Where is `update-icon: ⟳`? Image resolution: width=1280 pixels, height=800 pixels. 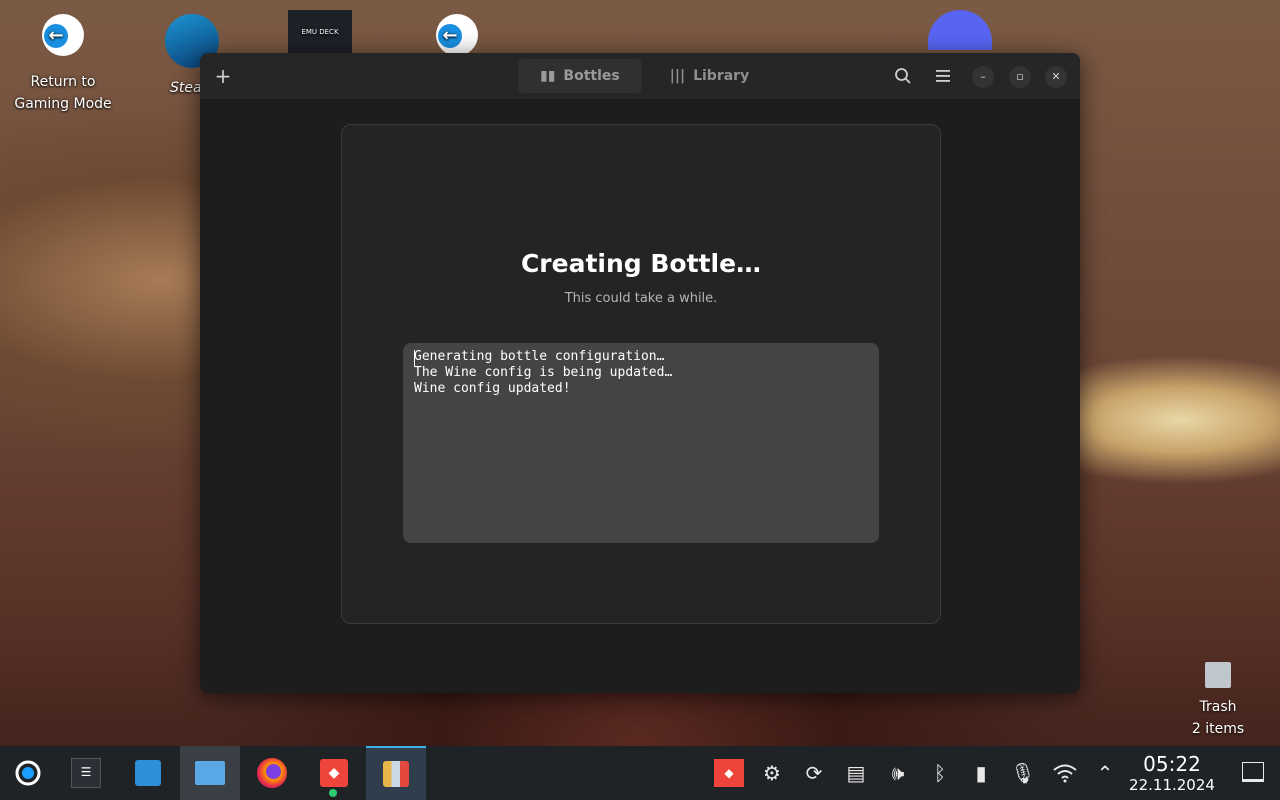 update-icon: ⟳ is located at coordinates (814, 773).